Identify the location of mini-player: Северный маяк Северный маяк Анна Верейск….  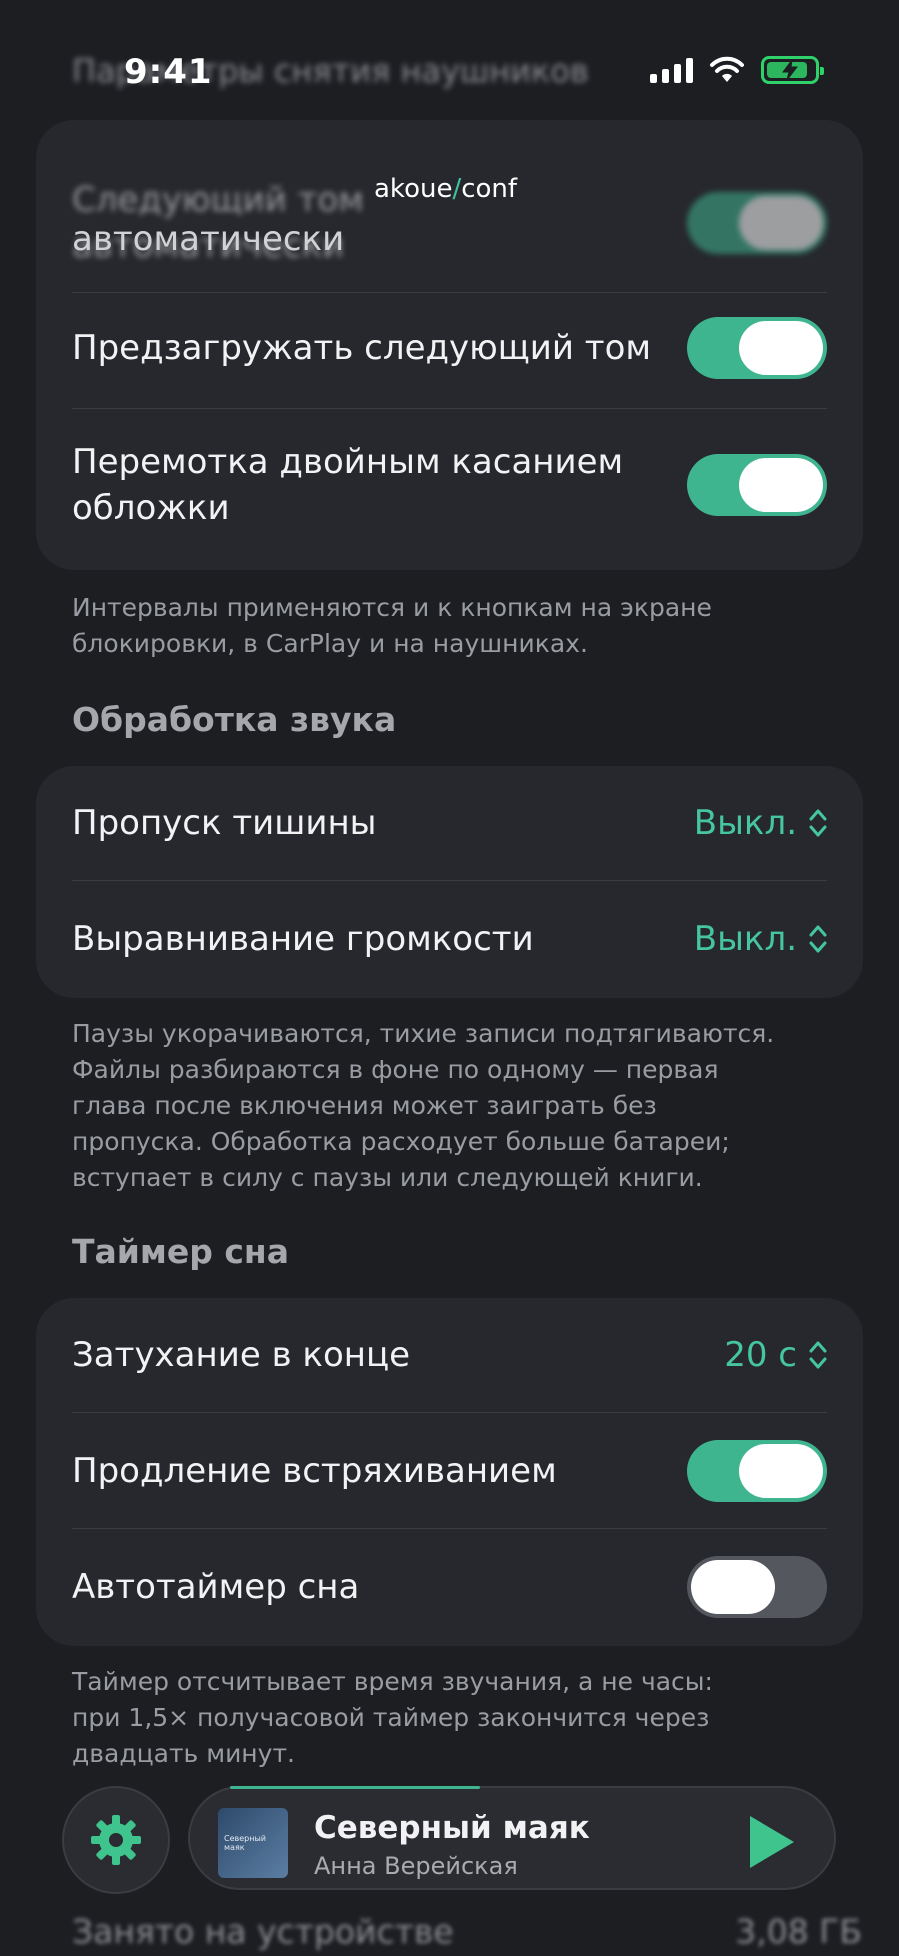
(512, 1838).